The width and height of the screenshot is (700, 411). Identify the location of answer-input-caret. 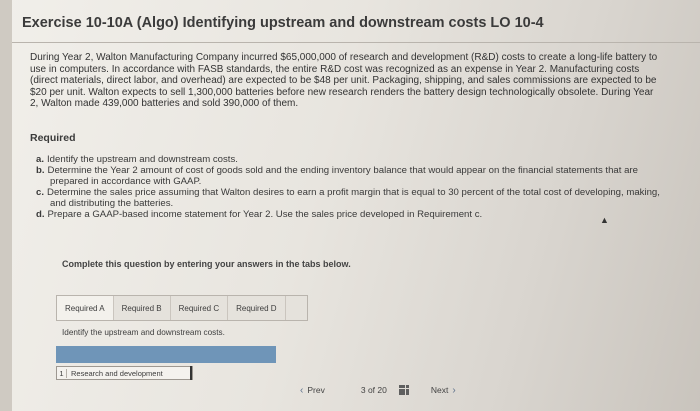
(191, 373).